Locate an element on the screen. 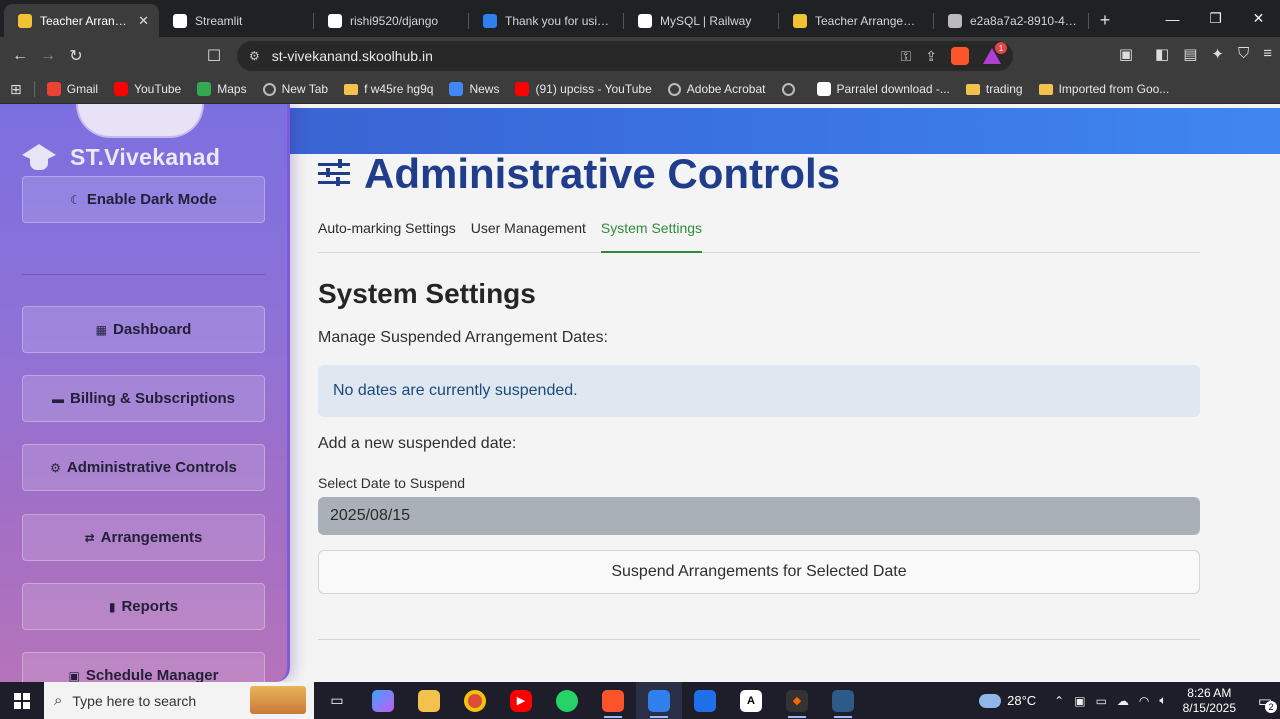 This screenshot has width=1280, height=719. system-tray: 28°C ⌃ ▣ ▭ ☁ ◠ 🔈︎ 8:26 AM 8/15/2025 ▭ 2 is located at coordinates (1129, 700).